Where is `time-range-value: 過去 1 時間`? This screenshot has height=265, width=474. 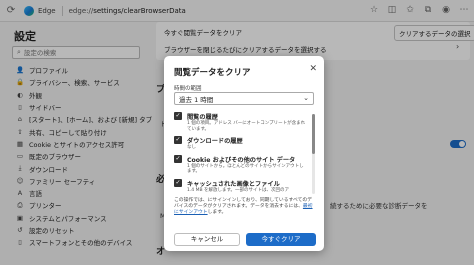 time-range-value: 過去 1 時間 is located at coordinates (196, 99).